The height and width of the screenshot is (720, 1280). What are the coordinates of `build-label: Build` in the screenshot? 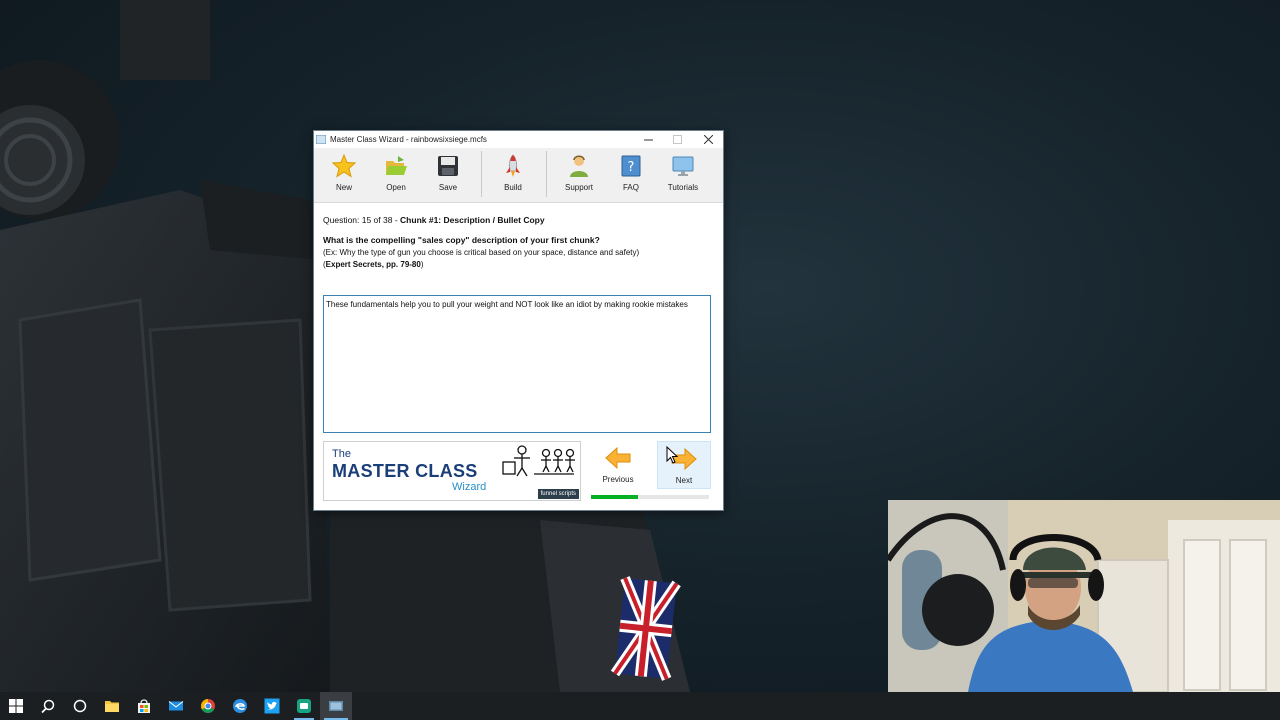 It's located at (513, 187).